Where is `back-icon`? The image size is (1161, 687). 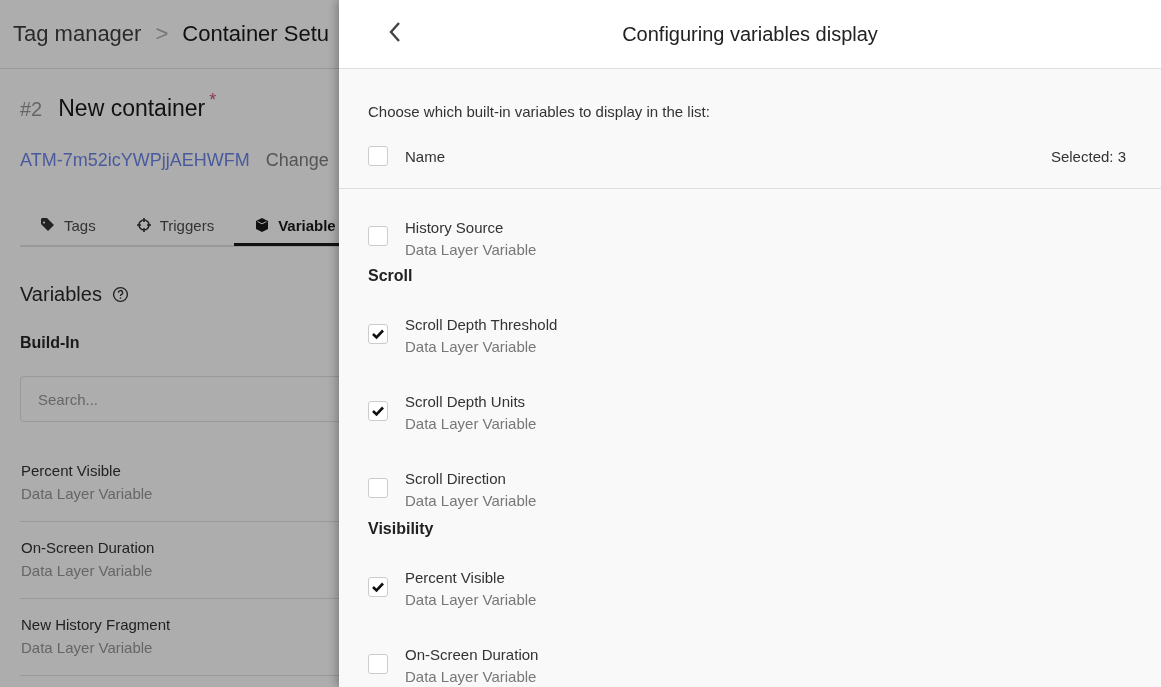 back-icon is located at coordinates (395, 32).